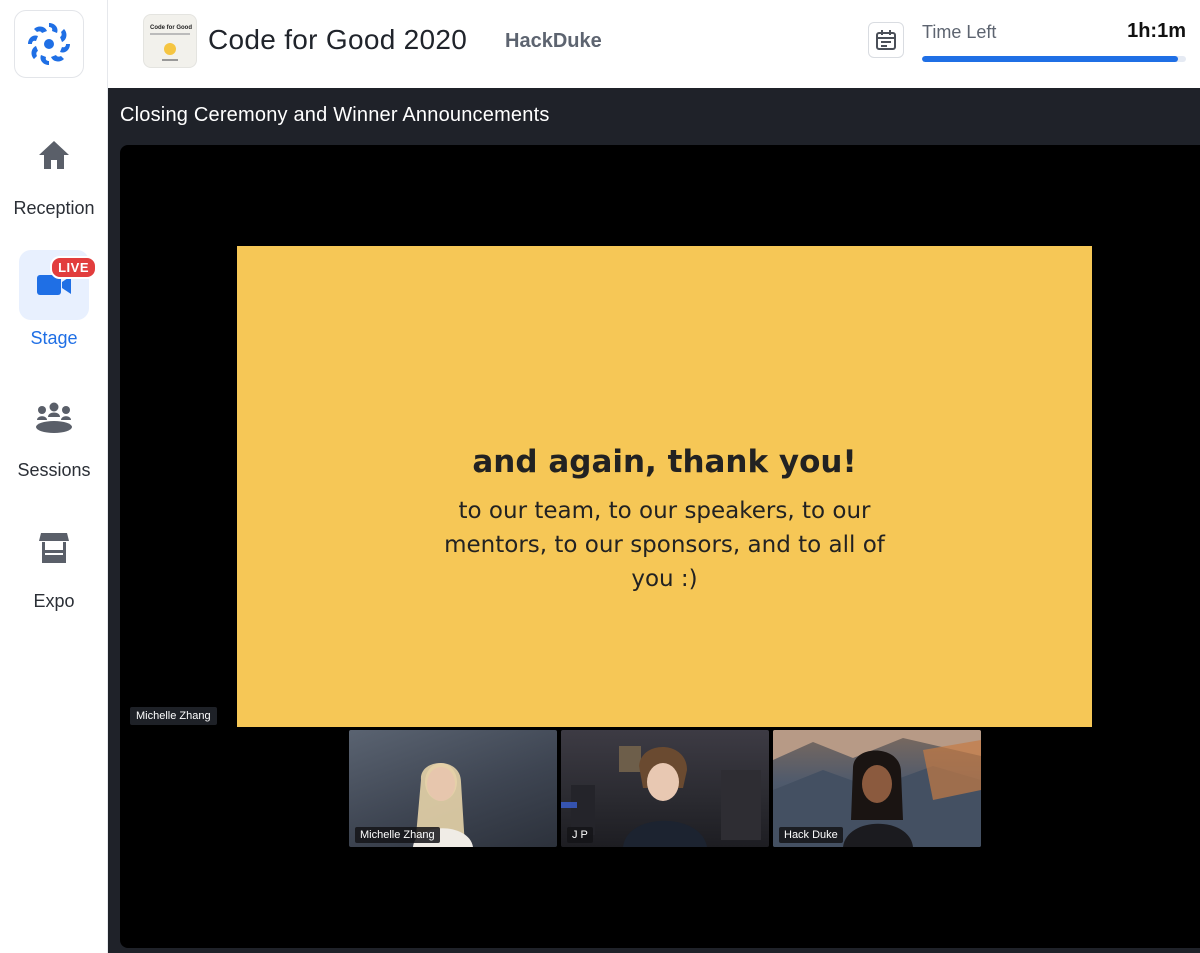  I want to click on app-logo, so click(49, 44).